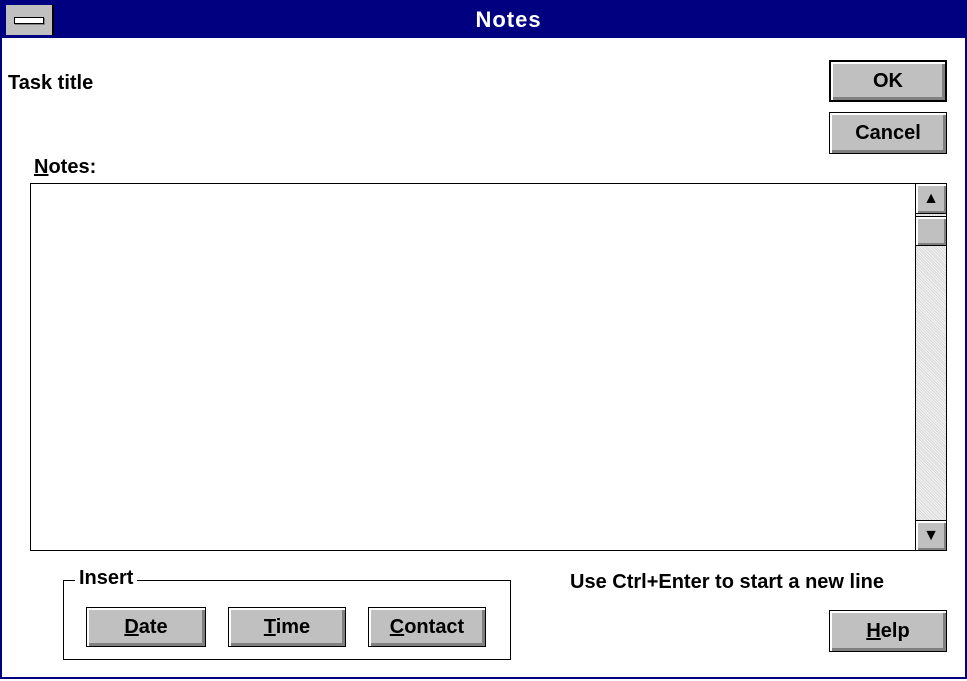 Image resolution: width=967 pixels, height=681 pixels. I want to click on scroll-thumb, so click(931, 231).